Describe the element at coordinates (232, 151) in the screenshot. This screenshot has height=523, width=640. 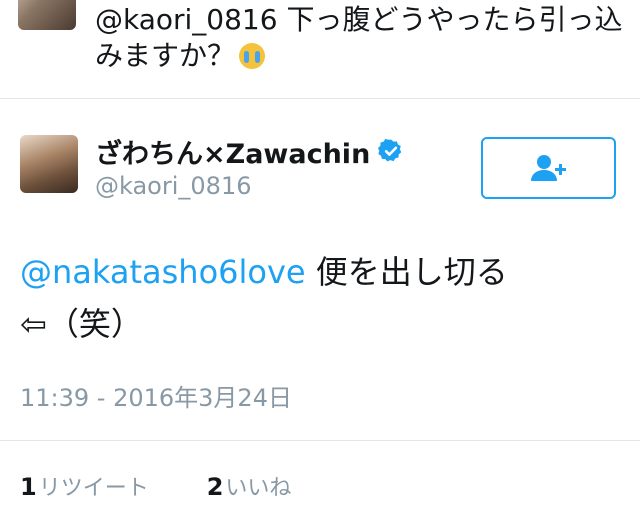
I see `display-name: ざわちん×Zawachin` at that location.